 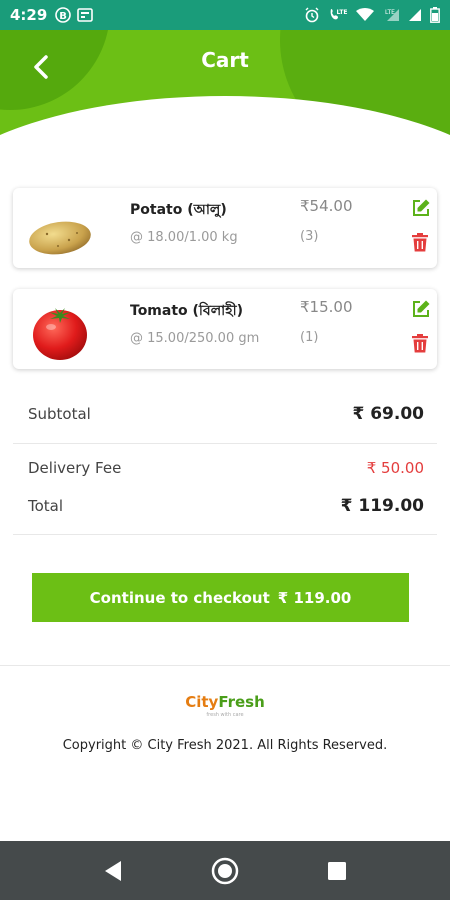 What do you see at coordinates (75, 468) in the screenshot?
I see `delivery-fee-label: Delivery Fee` at bounding box center [75, 468].